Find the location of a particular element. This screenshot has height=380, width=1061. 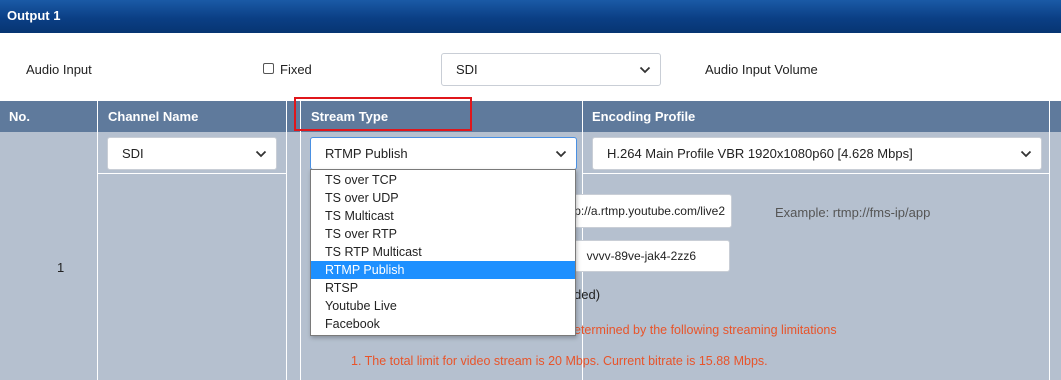

stream-type-option: TS over RTP is located at coordinates (443, 234).